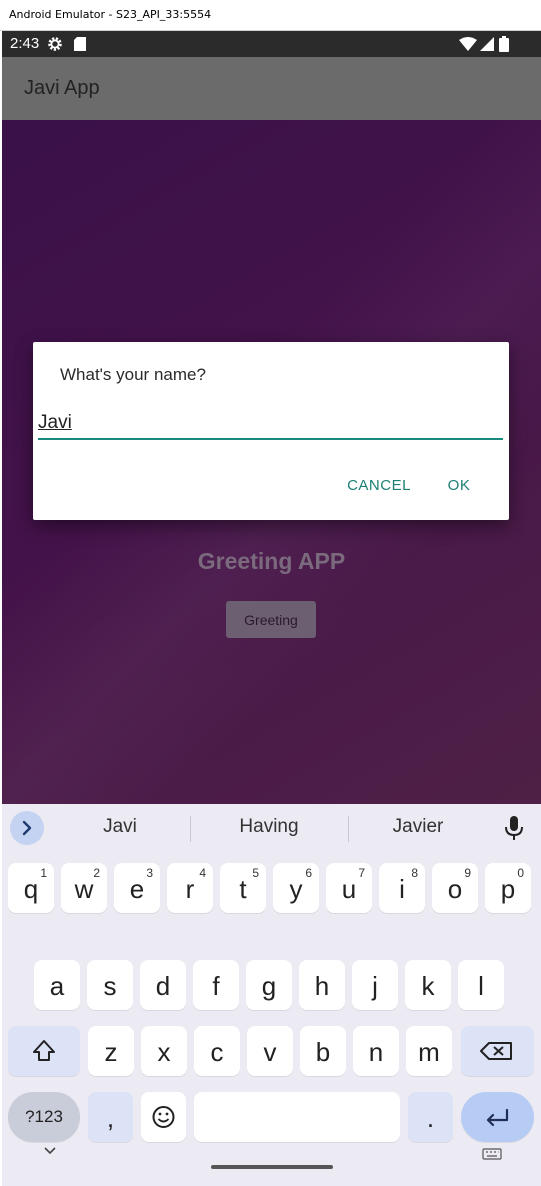 The image size is (541, 1186). Describe the element at coordinates (120, 827) in the screenshot. I see `suggestion-1: Javi` at that location.